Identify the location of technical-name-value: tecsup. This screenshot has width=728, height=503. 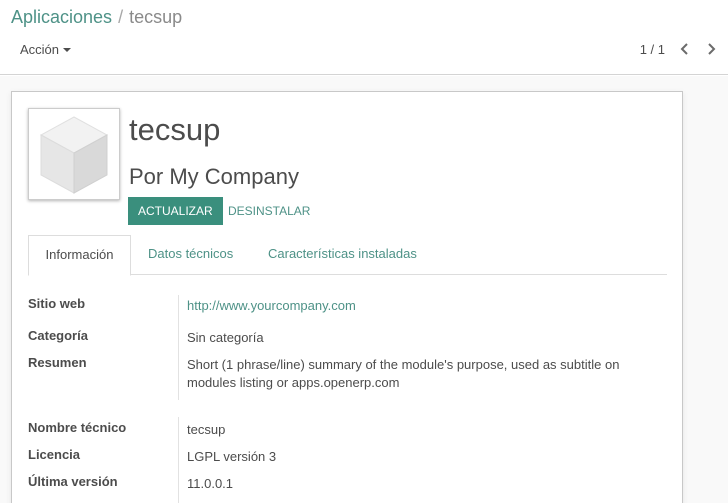
(206, 429).